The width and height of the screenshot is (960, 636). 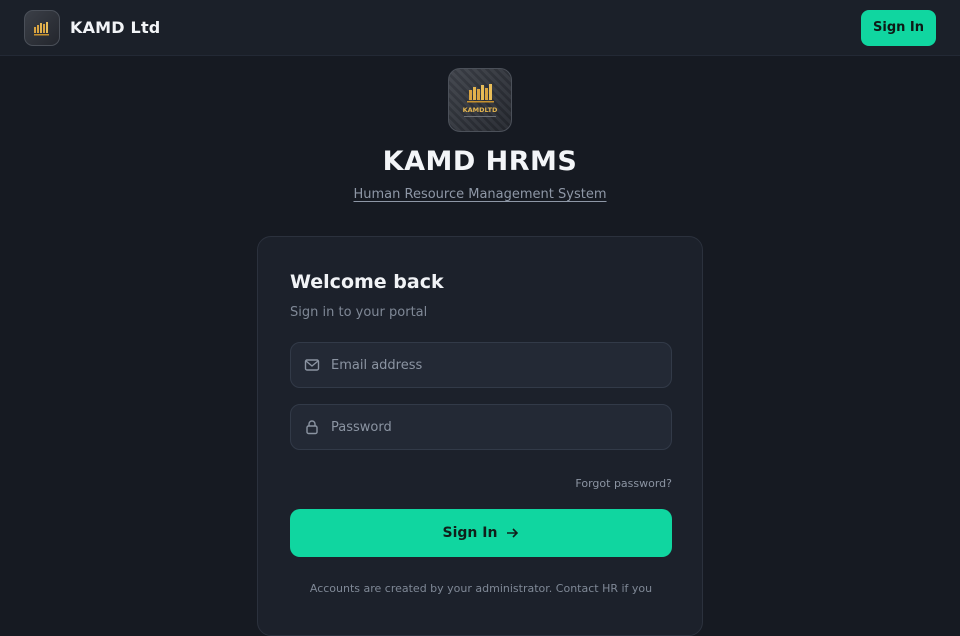 I want to click on header-sign-in-button: Sign In, so click(x=898, y=27).